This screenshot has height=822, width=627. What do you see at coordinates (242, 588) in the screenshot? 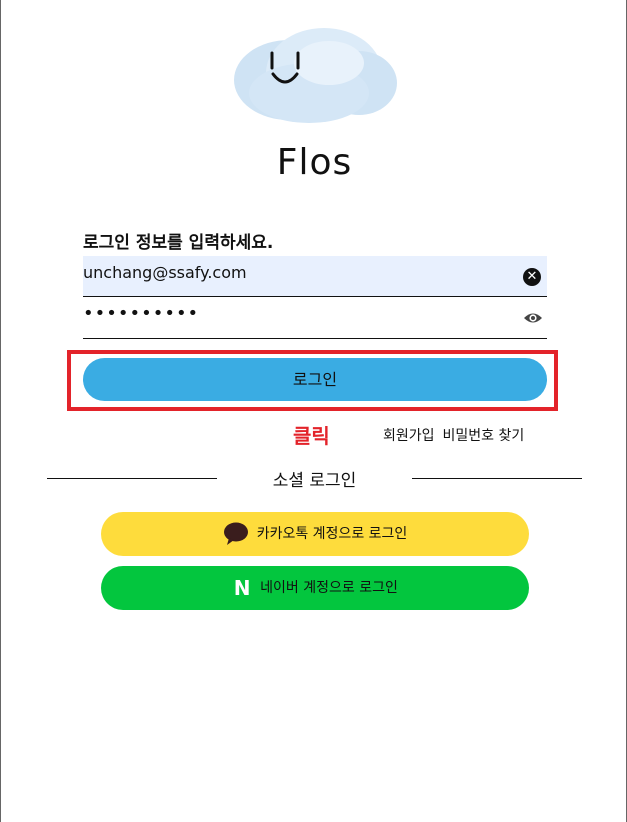
I see `naver-icon: N` at bounding box center [242, 588].